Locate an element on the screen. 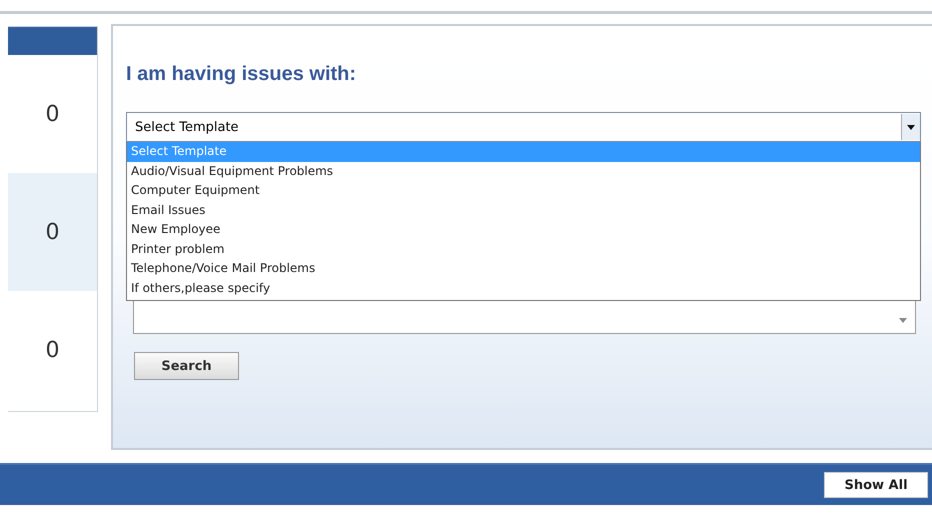 The image size is (932, 521). dropdown-option: Audio/Visual Equipment Problems is located at coordinates (523, 171).